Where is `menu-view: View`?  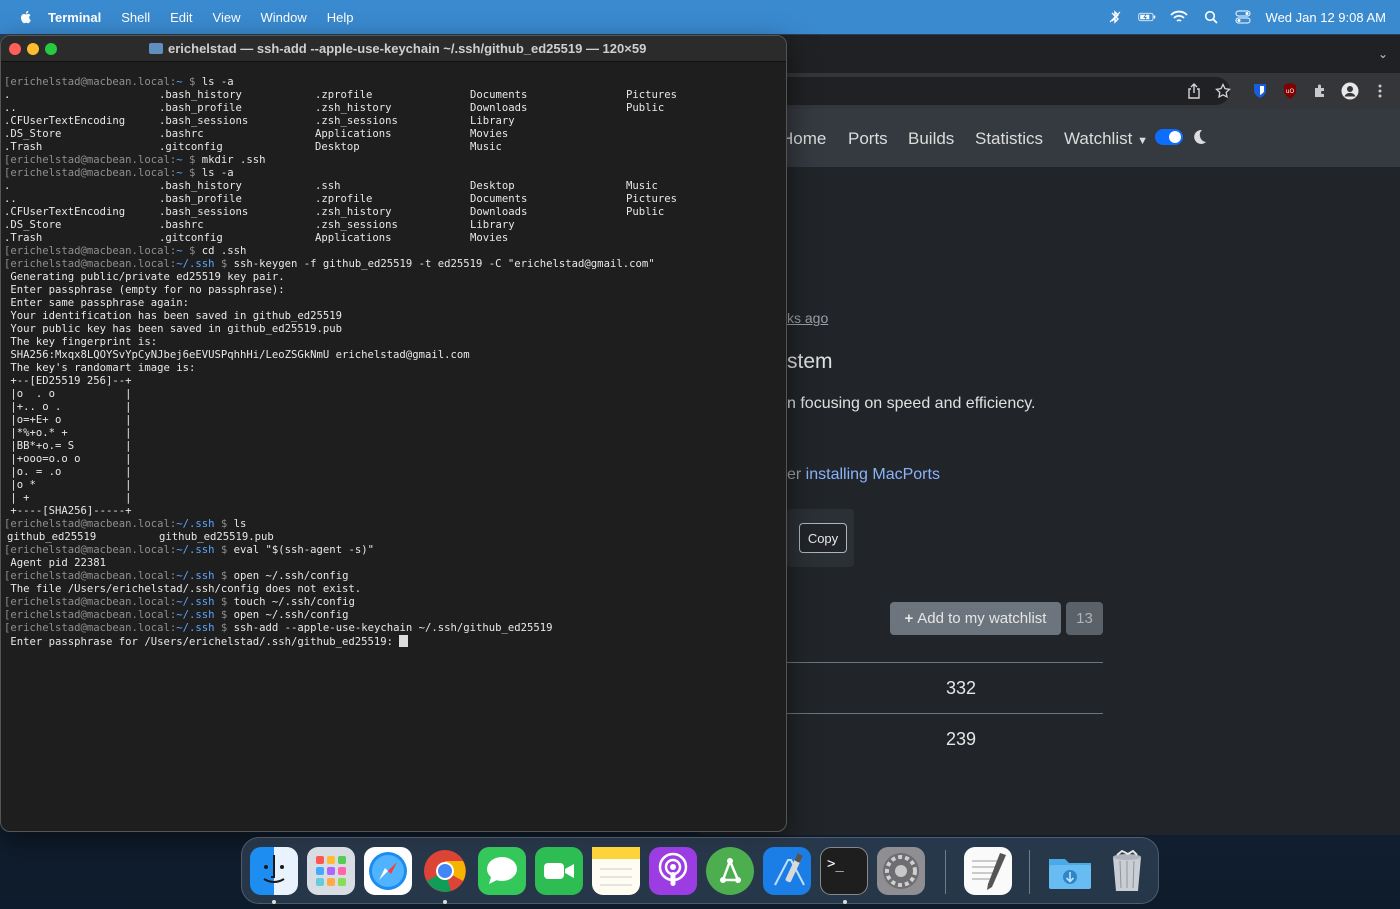 menu-view: View is located at coordinates (227, 17).